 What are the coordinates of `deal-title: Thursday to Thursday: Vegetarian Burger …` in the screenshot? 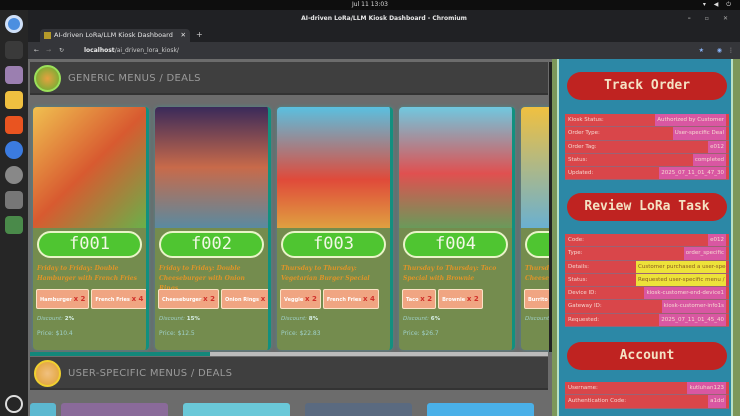 It's located at (325, 273).